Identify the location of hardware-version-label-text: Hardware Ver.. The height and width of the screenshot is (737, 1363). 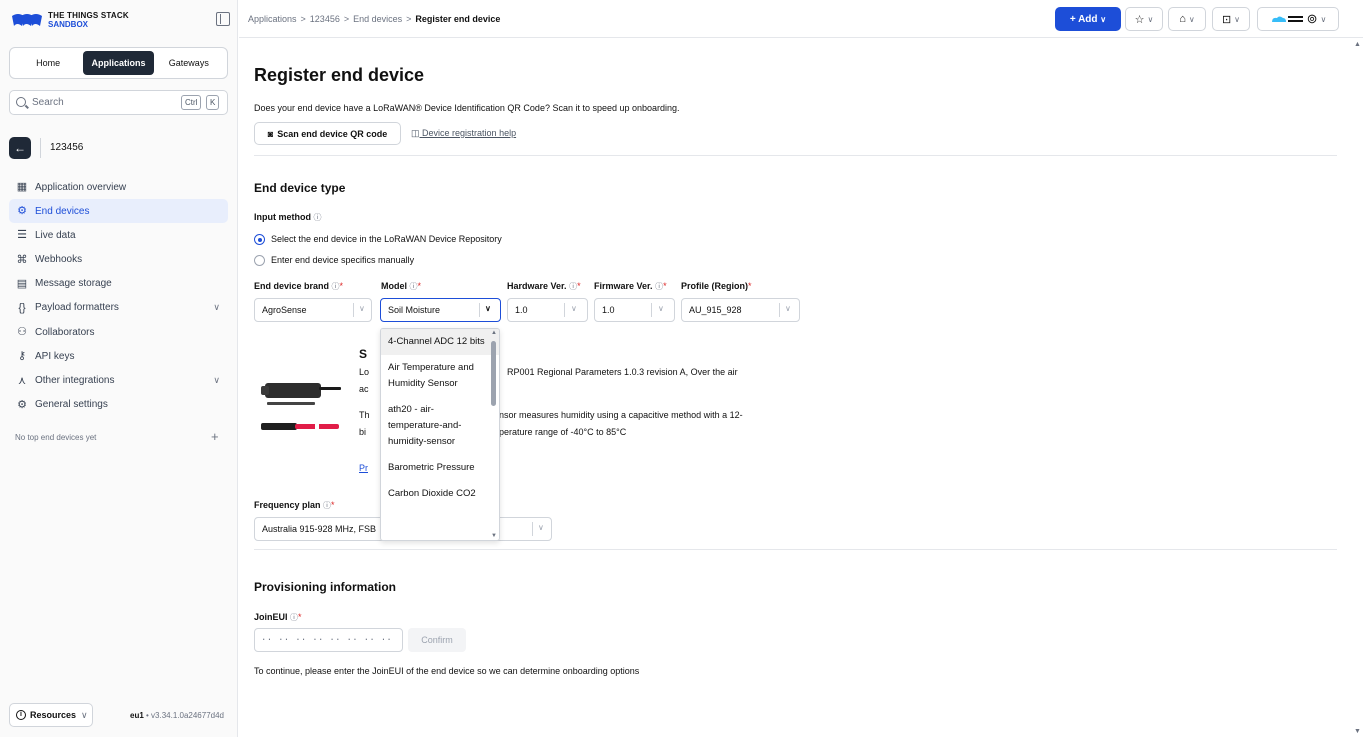
(537, 286).